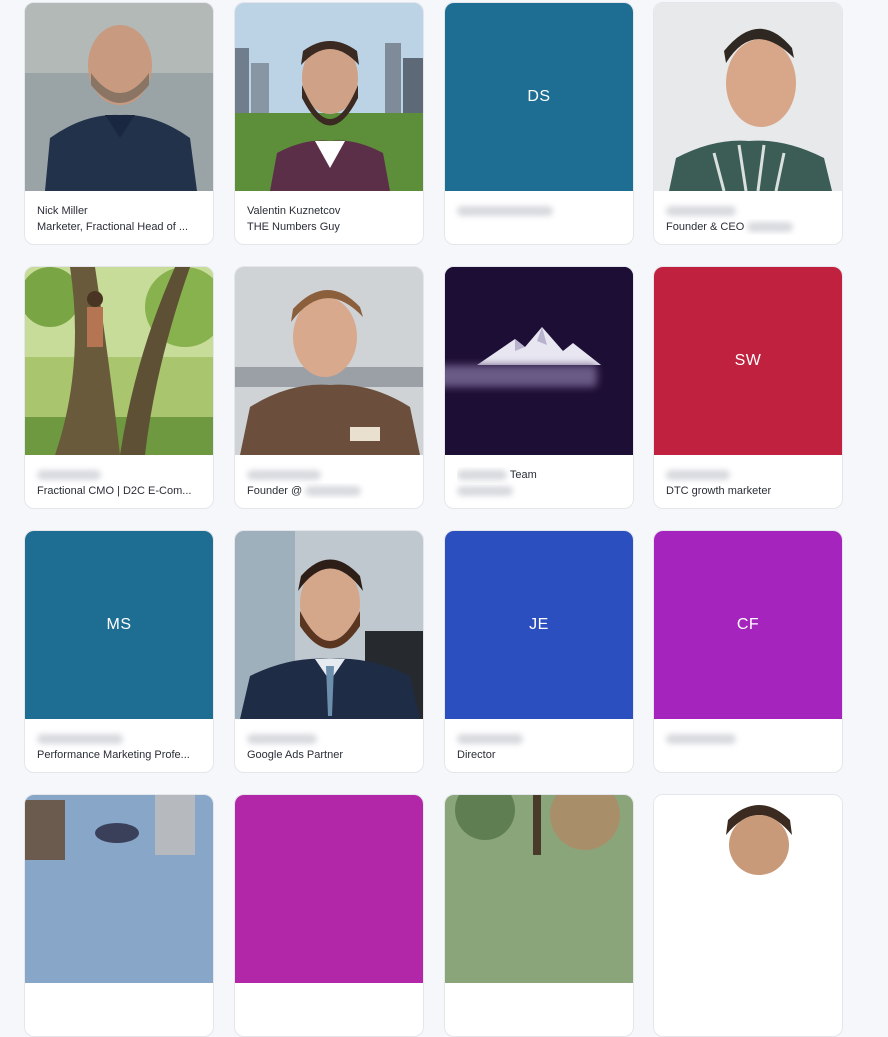 This screenshot has height=1037, width=888. Describe the element at coordinates (62, 211) in the screenshot. I see `profile-name: Nick Miller` at that location.